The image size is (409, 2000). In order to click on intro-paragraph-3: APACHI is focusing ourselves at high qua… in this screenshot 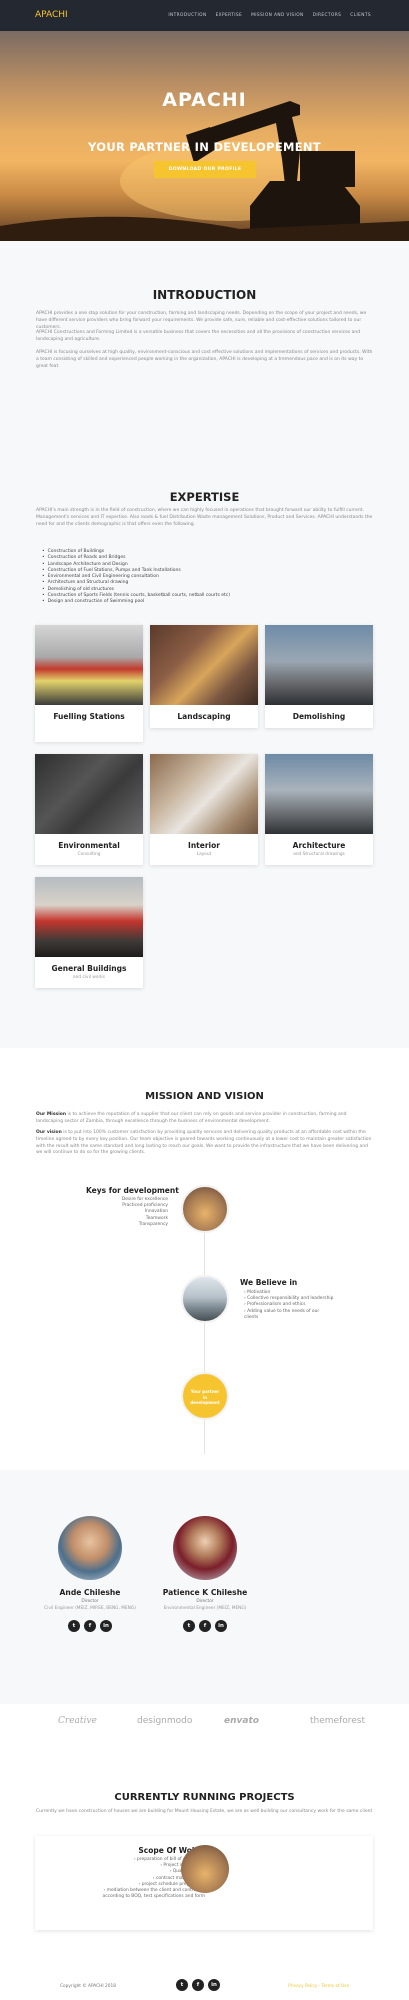, I will do `click(204, 359)`.